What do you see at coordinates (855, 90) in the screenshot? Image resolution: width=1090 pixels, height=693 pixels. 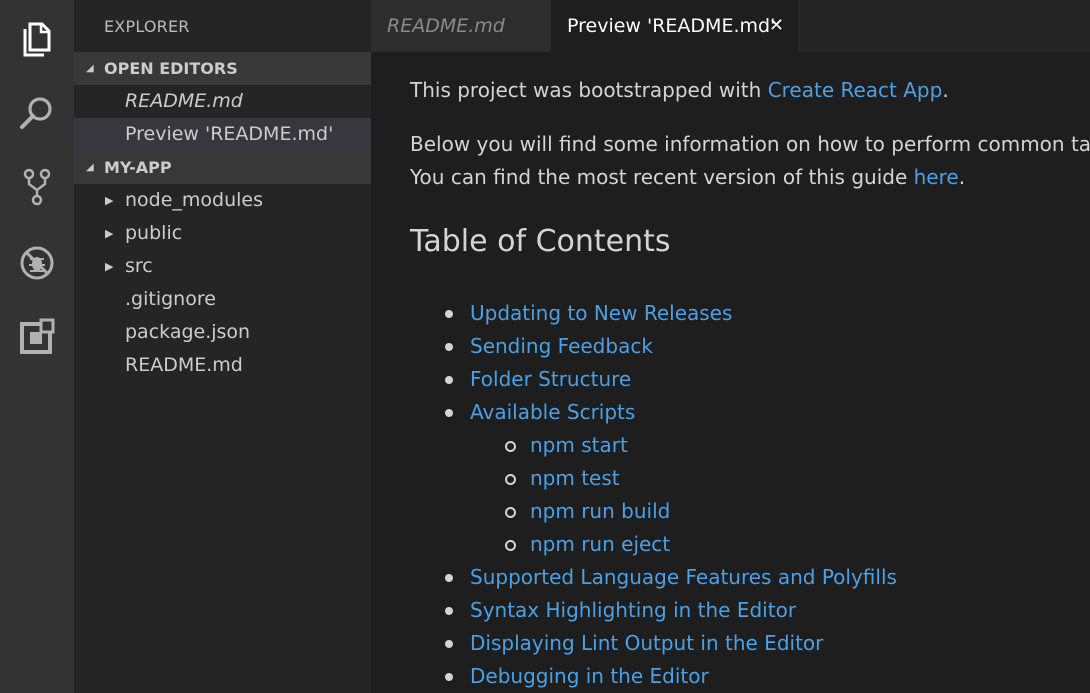 I see `create-react-app-link: Create React App` at bounding box center [855, 90].